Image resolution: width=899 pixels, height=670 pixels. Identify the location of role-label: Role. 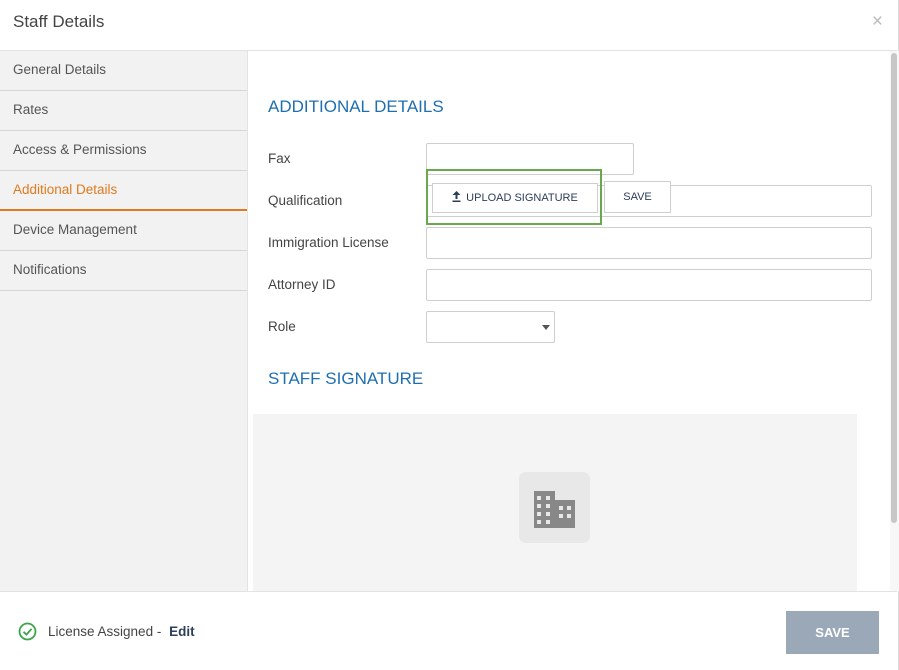
(282, 326).